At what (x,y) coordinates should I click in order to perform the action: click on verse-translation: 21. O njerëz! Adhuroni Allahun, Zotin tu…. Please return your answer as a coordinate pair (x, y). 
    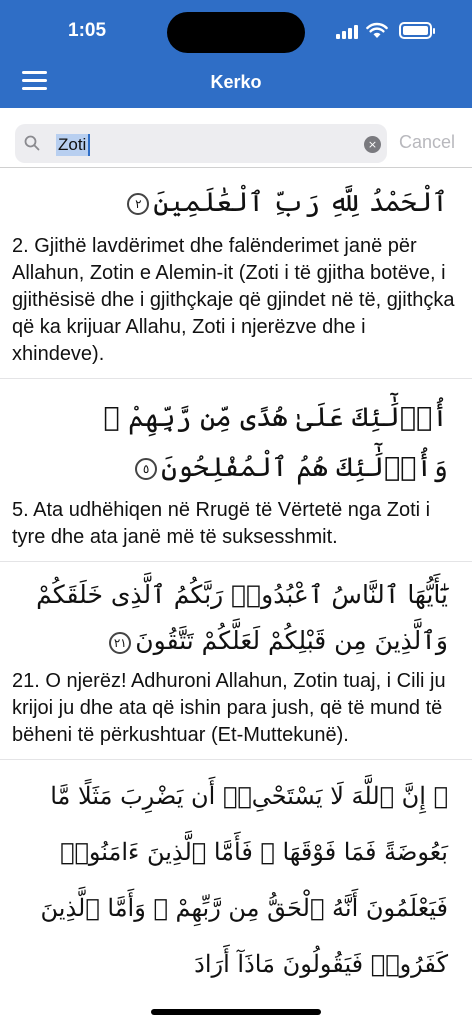
    Looking at the image, I should click on (229, 708).